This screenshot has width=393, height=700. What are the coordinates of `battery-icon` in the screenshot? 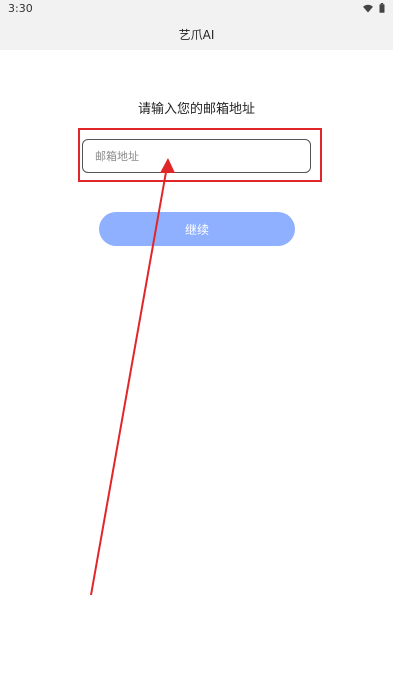 It's located at (382, 8).